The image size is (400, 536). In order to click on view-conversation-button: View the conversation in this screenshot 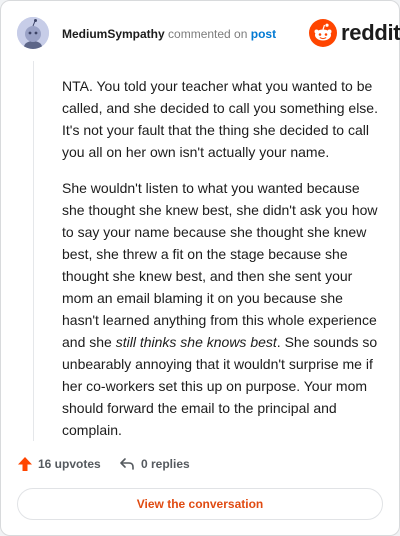, I will do `click(200, 504)`.